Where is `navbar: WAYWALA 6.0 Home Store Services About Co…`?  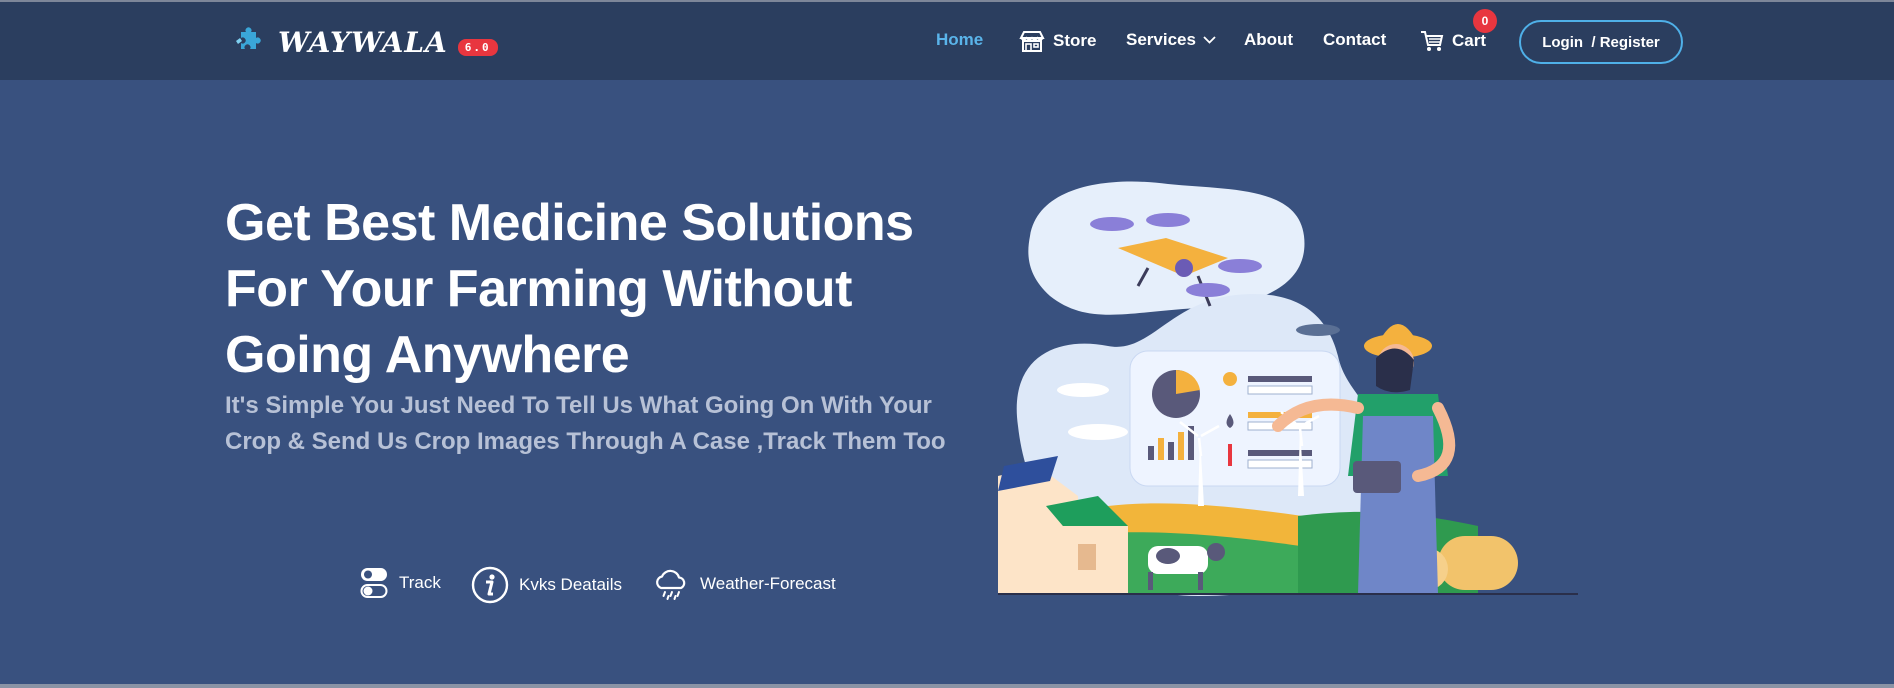 navbar: WAYWALA 6.0 Home Store Services About Co… is located at coordinates (947, 40).